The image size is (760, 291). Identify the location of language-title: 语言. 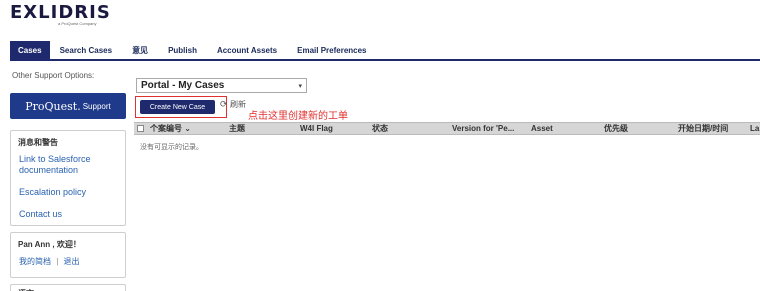
(68, 288).